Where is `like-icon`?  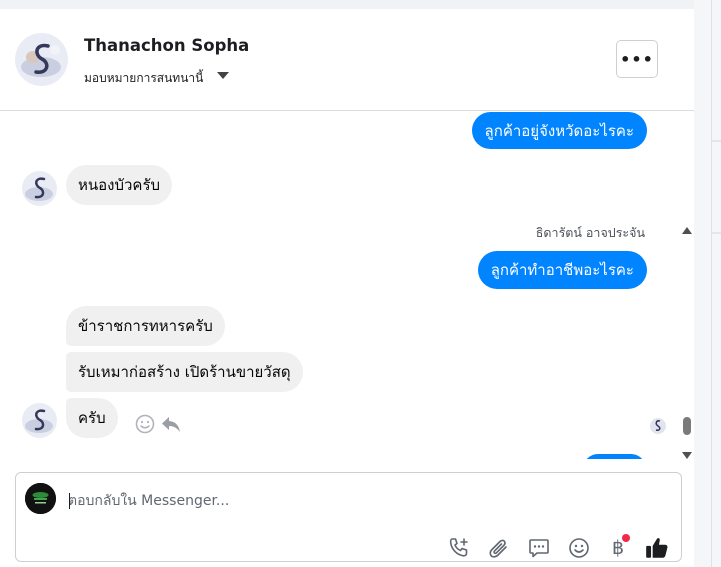 like-icon is located at coordinates (657, 548).